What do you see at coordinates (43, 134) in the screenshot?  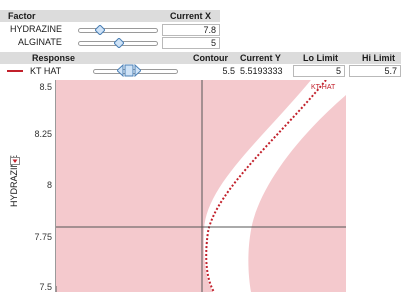 I see `y-tick-label: 8.25` at bounding box center [43, 134].